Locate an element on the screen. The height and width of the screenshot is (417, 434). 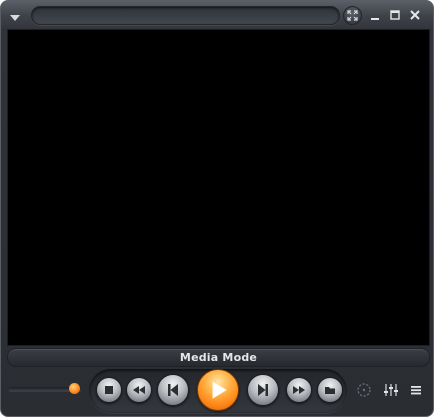
playlist-icon is located at coordinates (416, 390).